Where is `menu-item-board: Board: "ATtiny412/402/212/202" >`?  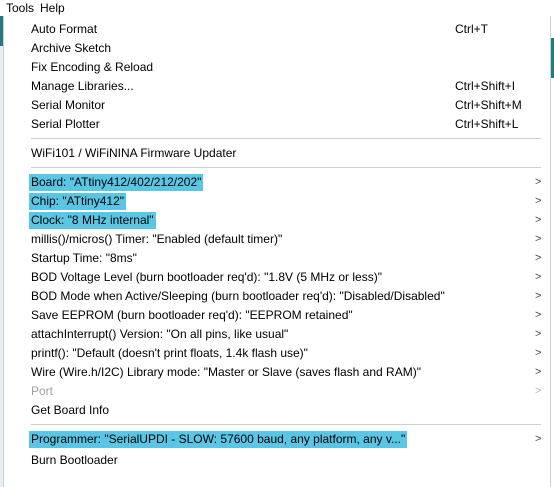
menu-item-board: Board: "ATtiny412/402/212/202" > is located at coordinates (277, 182).